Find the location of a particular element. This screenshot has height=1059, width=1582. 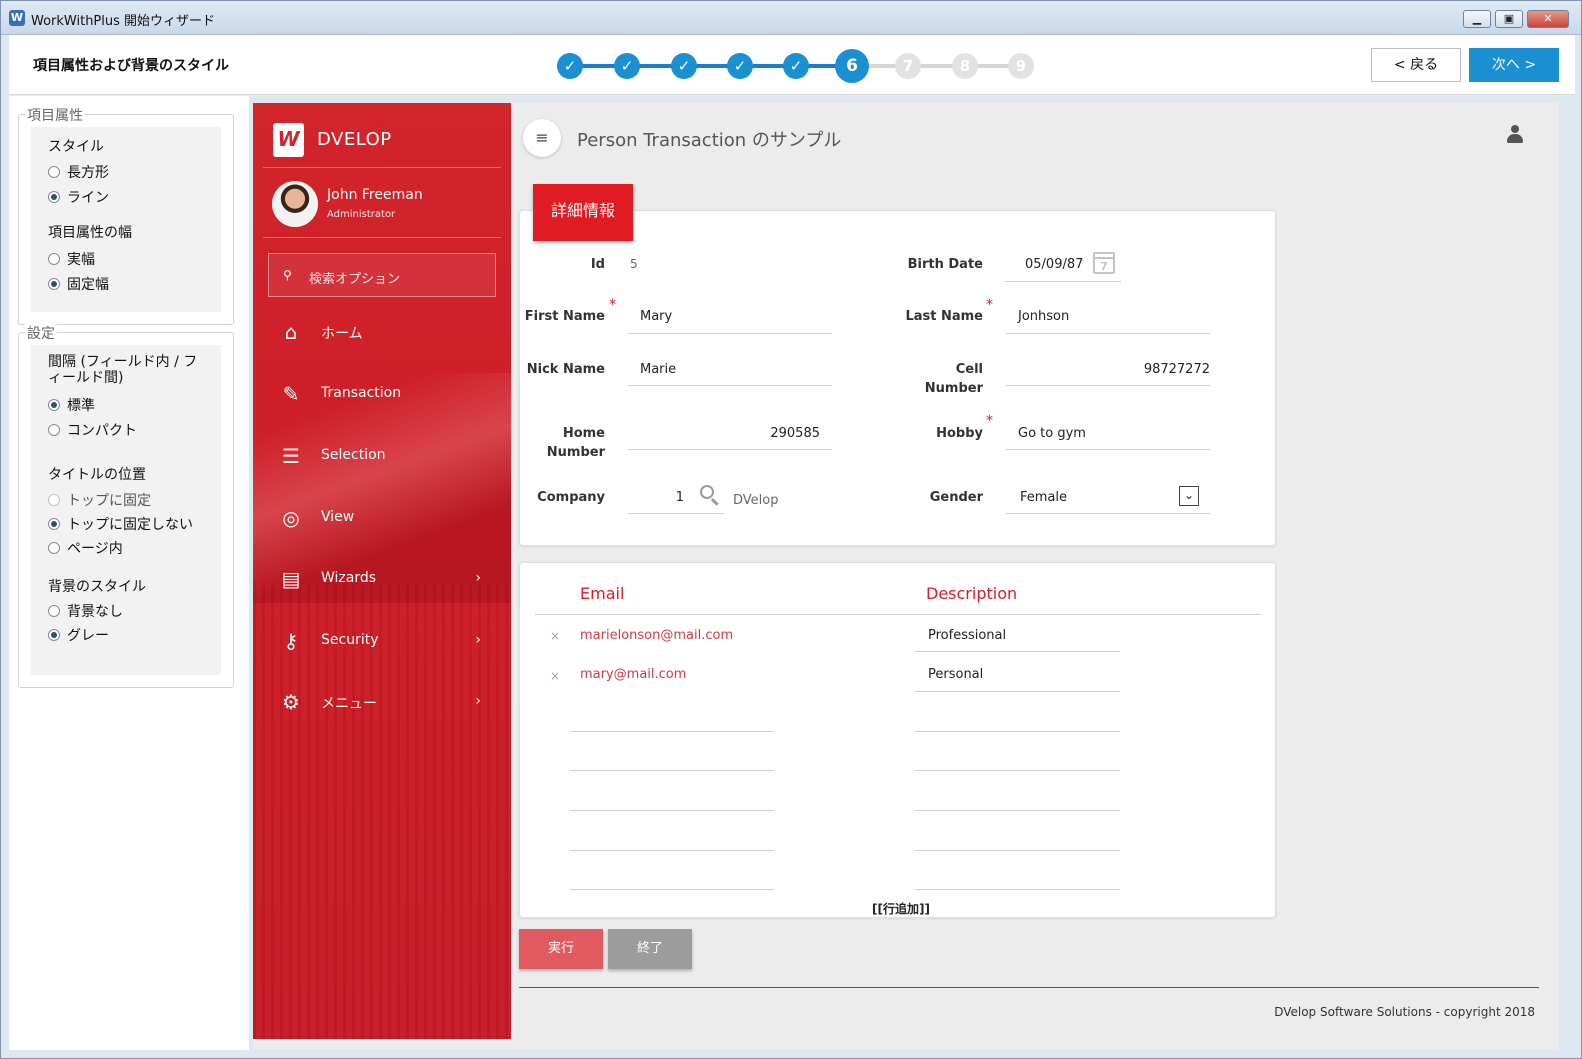

title-position-fixed: トップに固定 is located at coordinates (99, 500).